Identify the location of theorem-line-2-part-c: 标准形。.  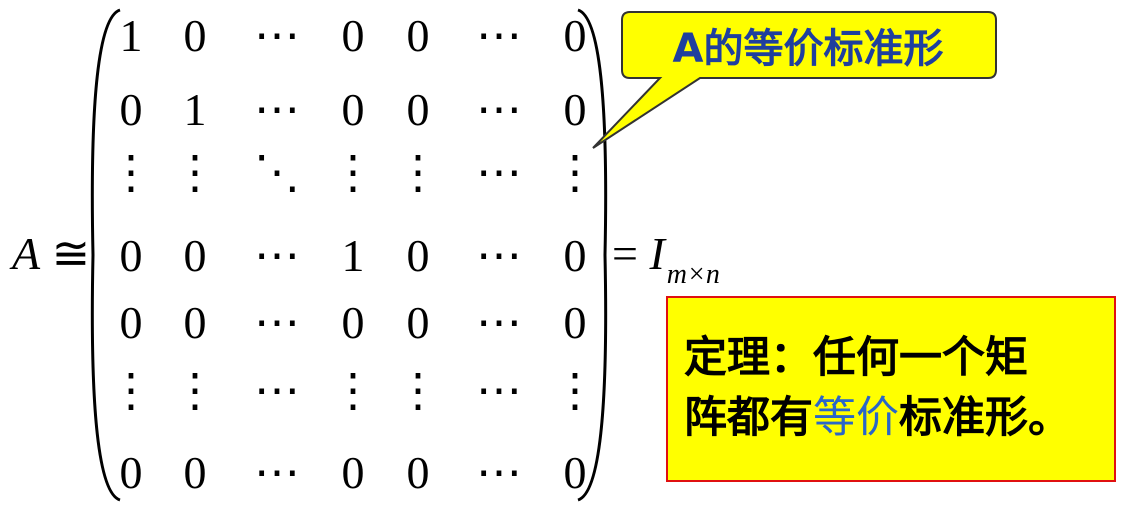
(985, 418).